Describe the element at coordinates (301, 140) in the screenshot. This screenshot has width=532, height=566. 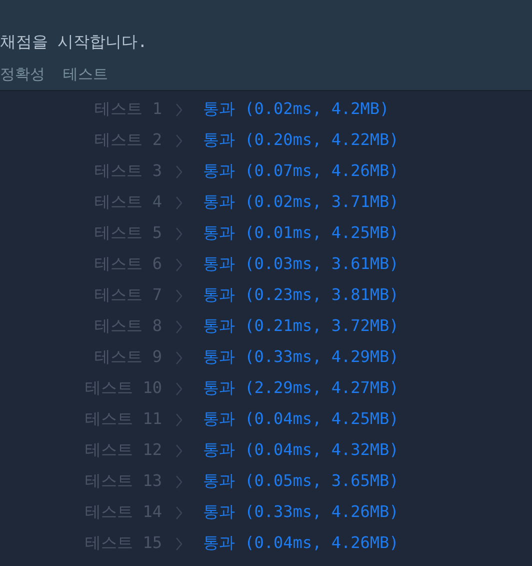
I see `test-result: 통과 (0.20ms, 4.22MB)` at that location.